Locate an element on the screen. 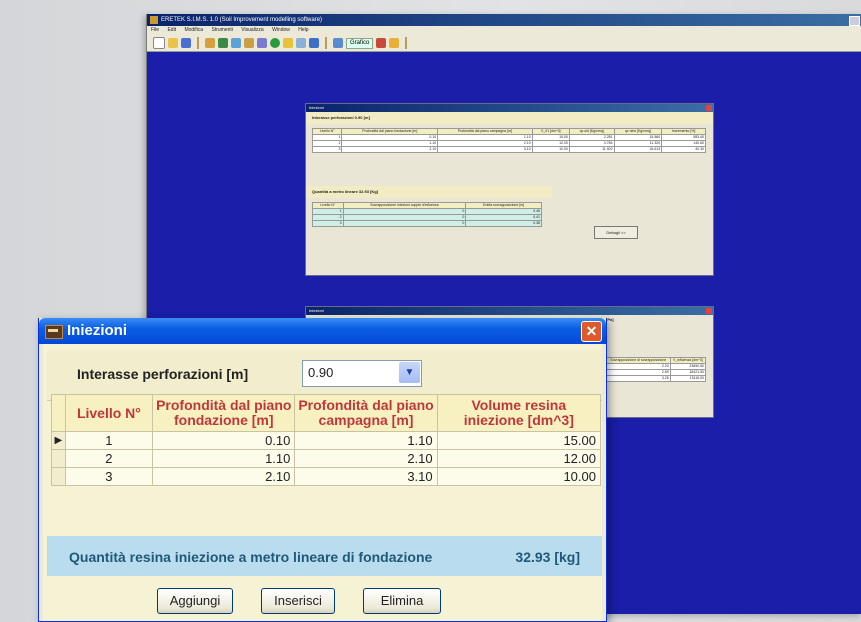 This screenshot has height=622, width=861. results-window-titlebar: Iniezioni is located at coordinates (509, 108).